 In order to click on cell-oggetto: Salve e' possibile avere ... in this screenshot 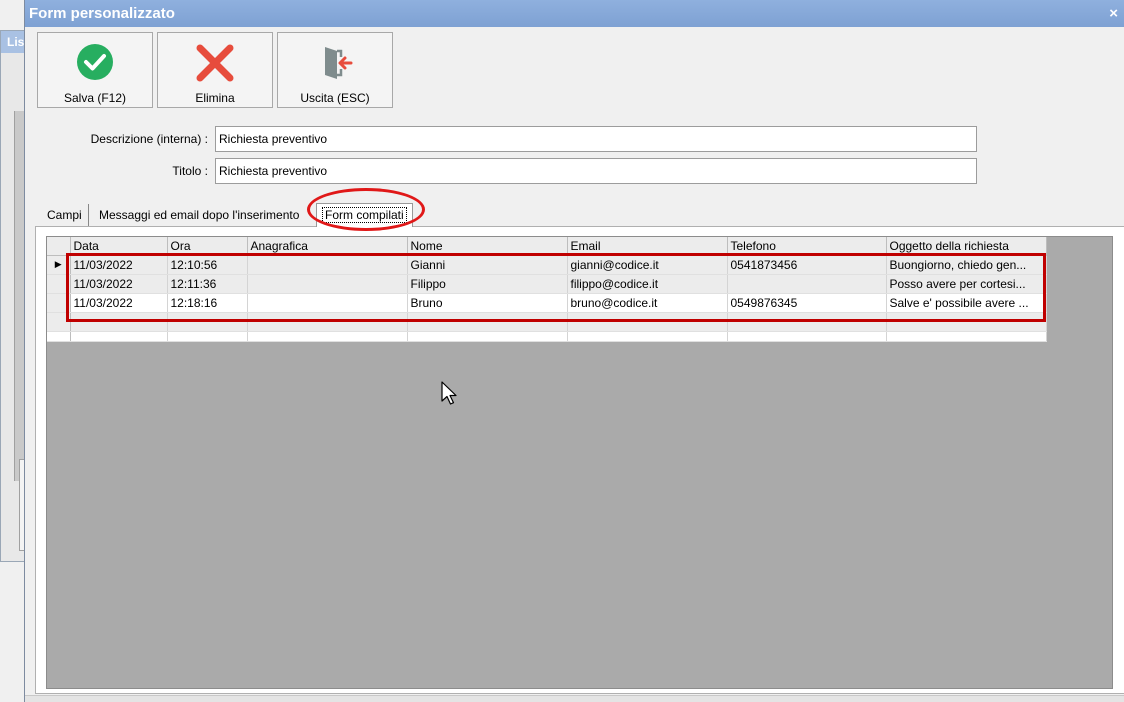, I will do `click(966, 303)`.